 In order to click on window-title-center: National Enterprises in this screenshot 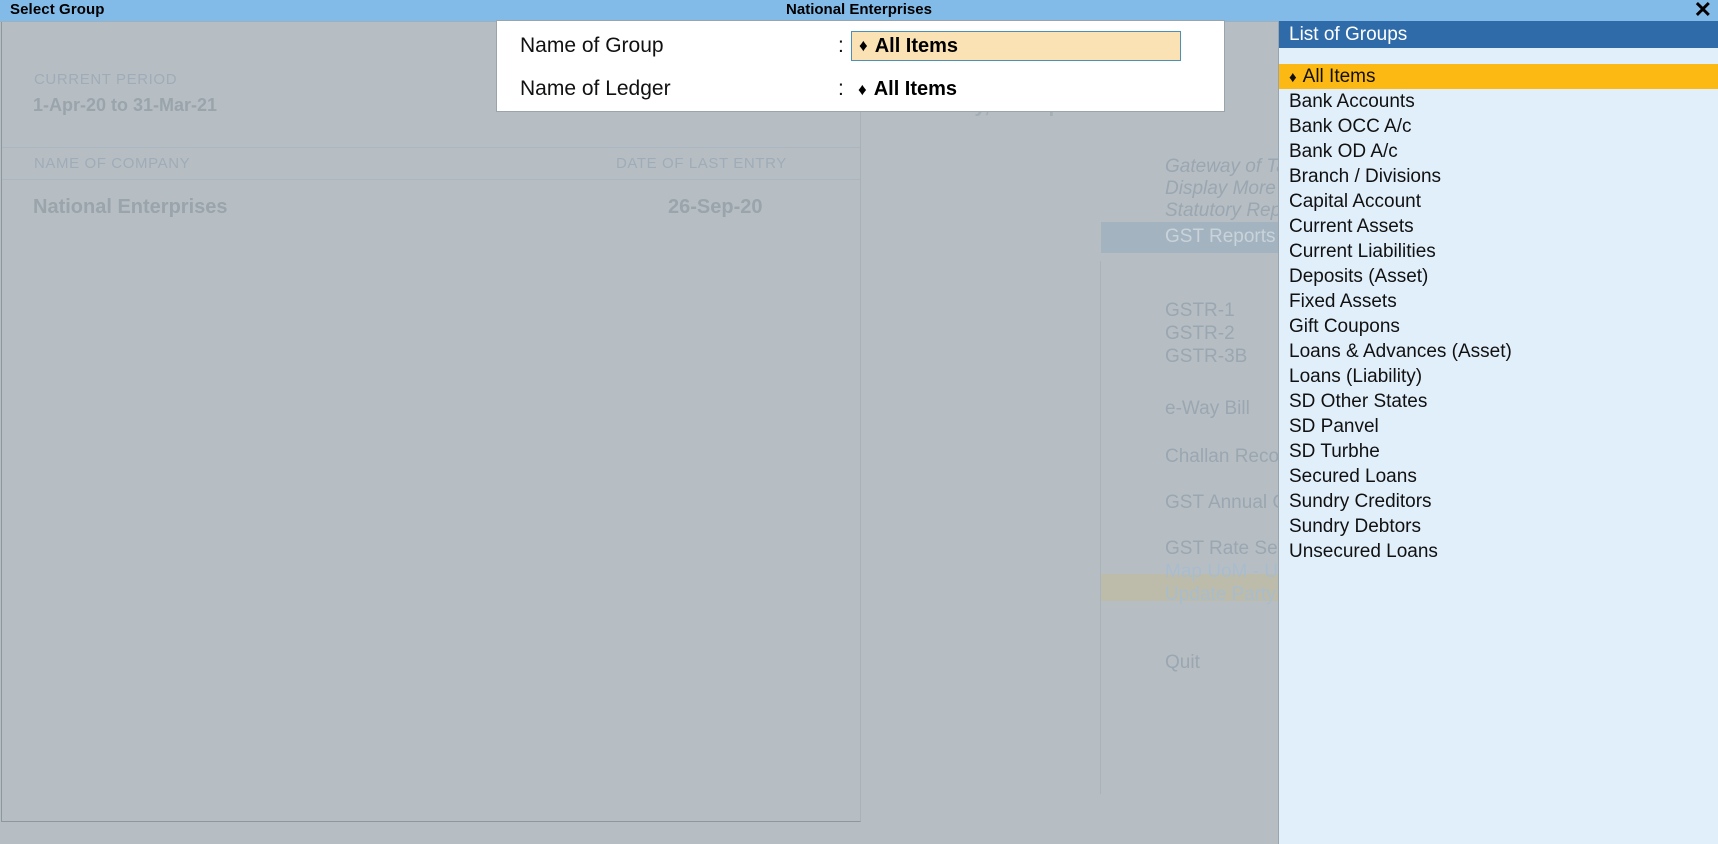, I will do `click(859, 9)`.